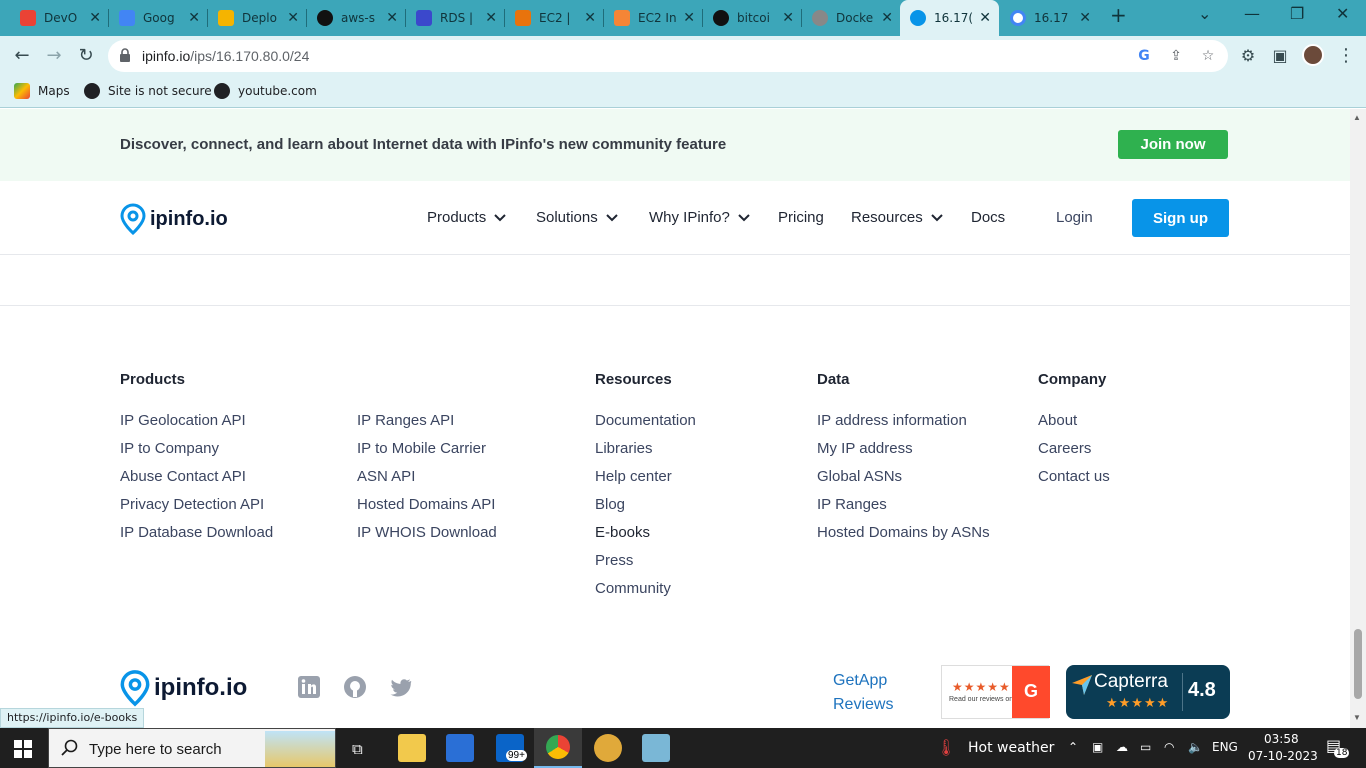 The height and width of the screenshot is (768, 1366). I want to click on footer-link: ASN API, so click(386, 476).